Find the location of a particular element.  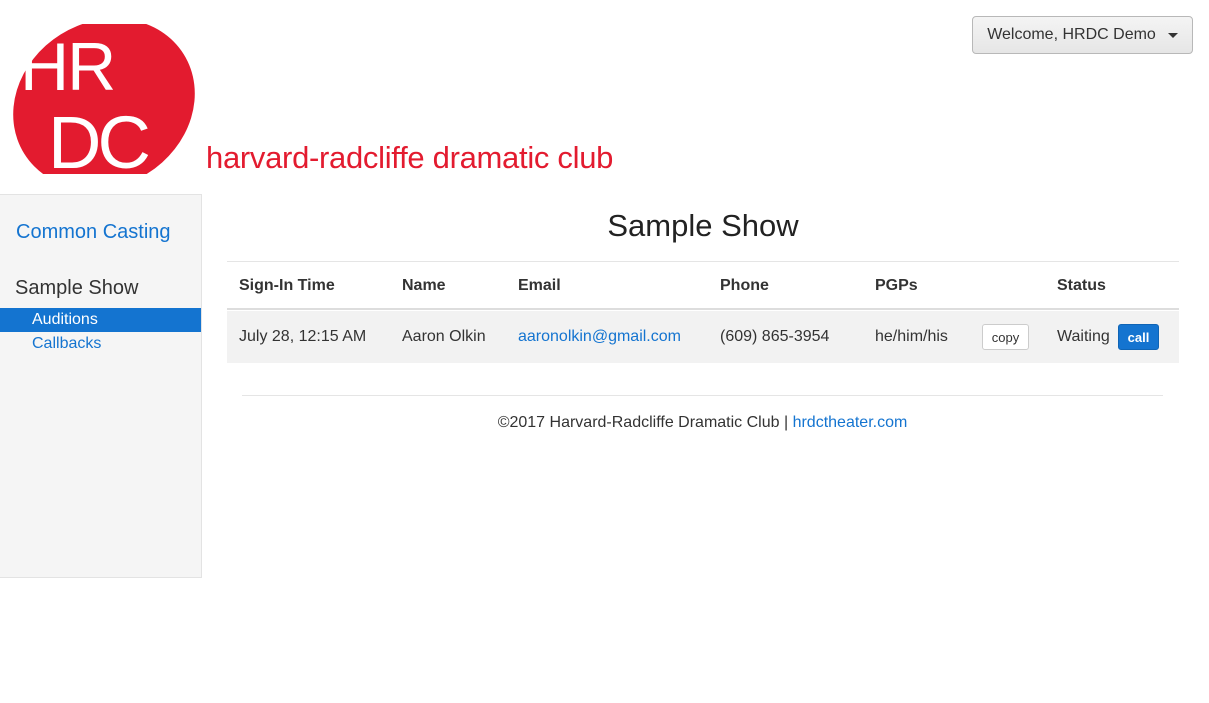

logo-graphic: HR DC is located at coordinates (104, 104).